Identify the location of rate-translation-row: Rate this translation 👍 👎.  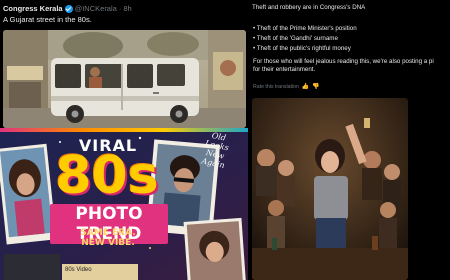
(286, 87).